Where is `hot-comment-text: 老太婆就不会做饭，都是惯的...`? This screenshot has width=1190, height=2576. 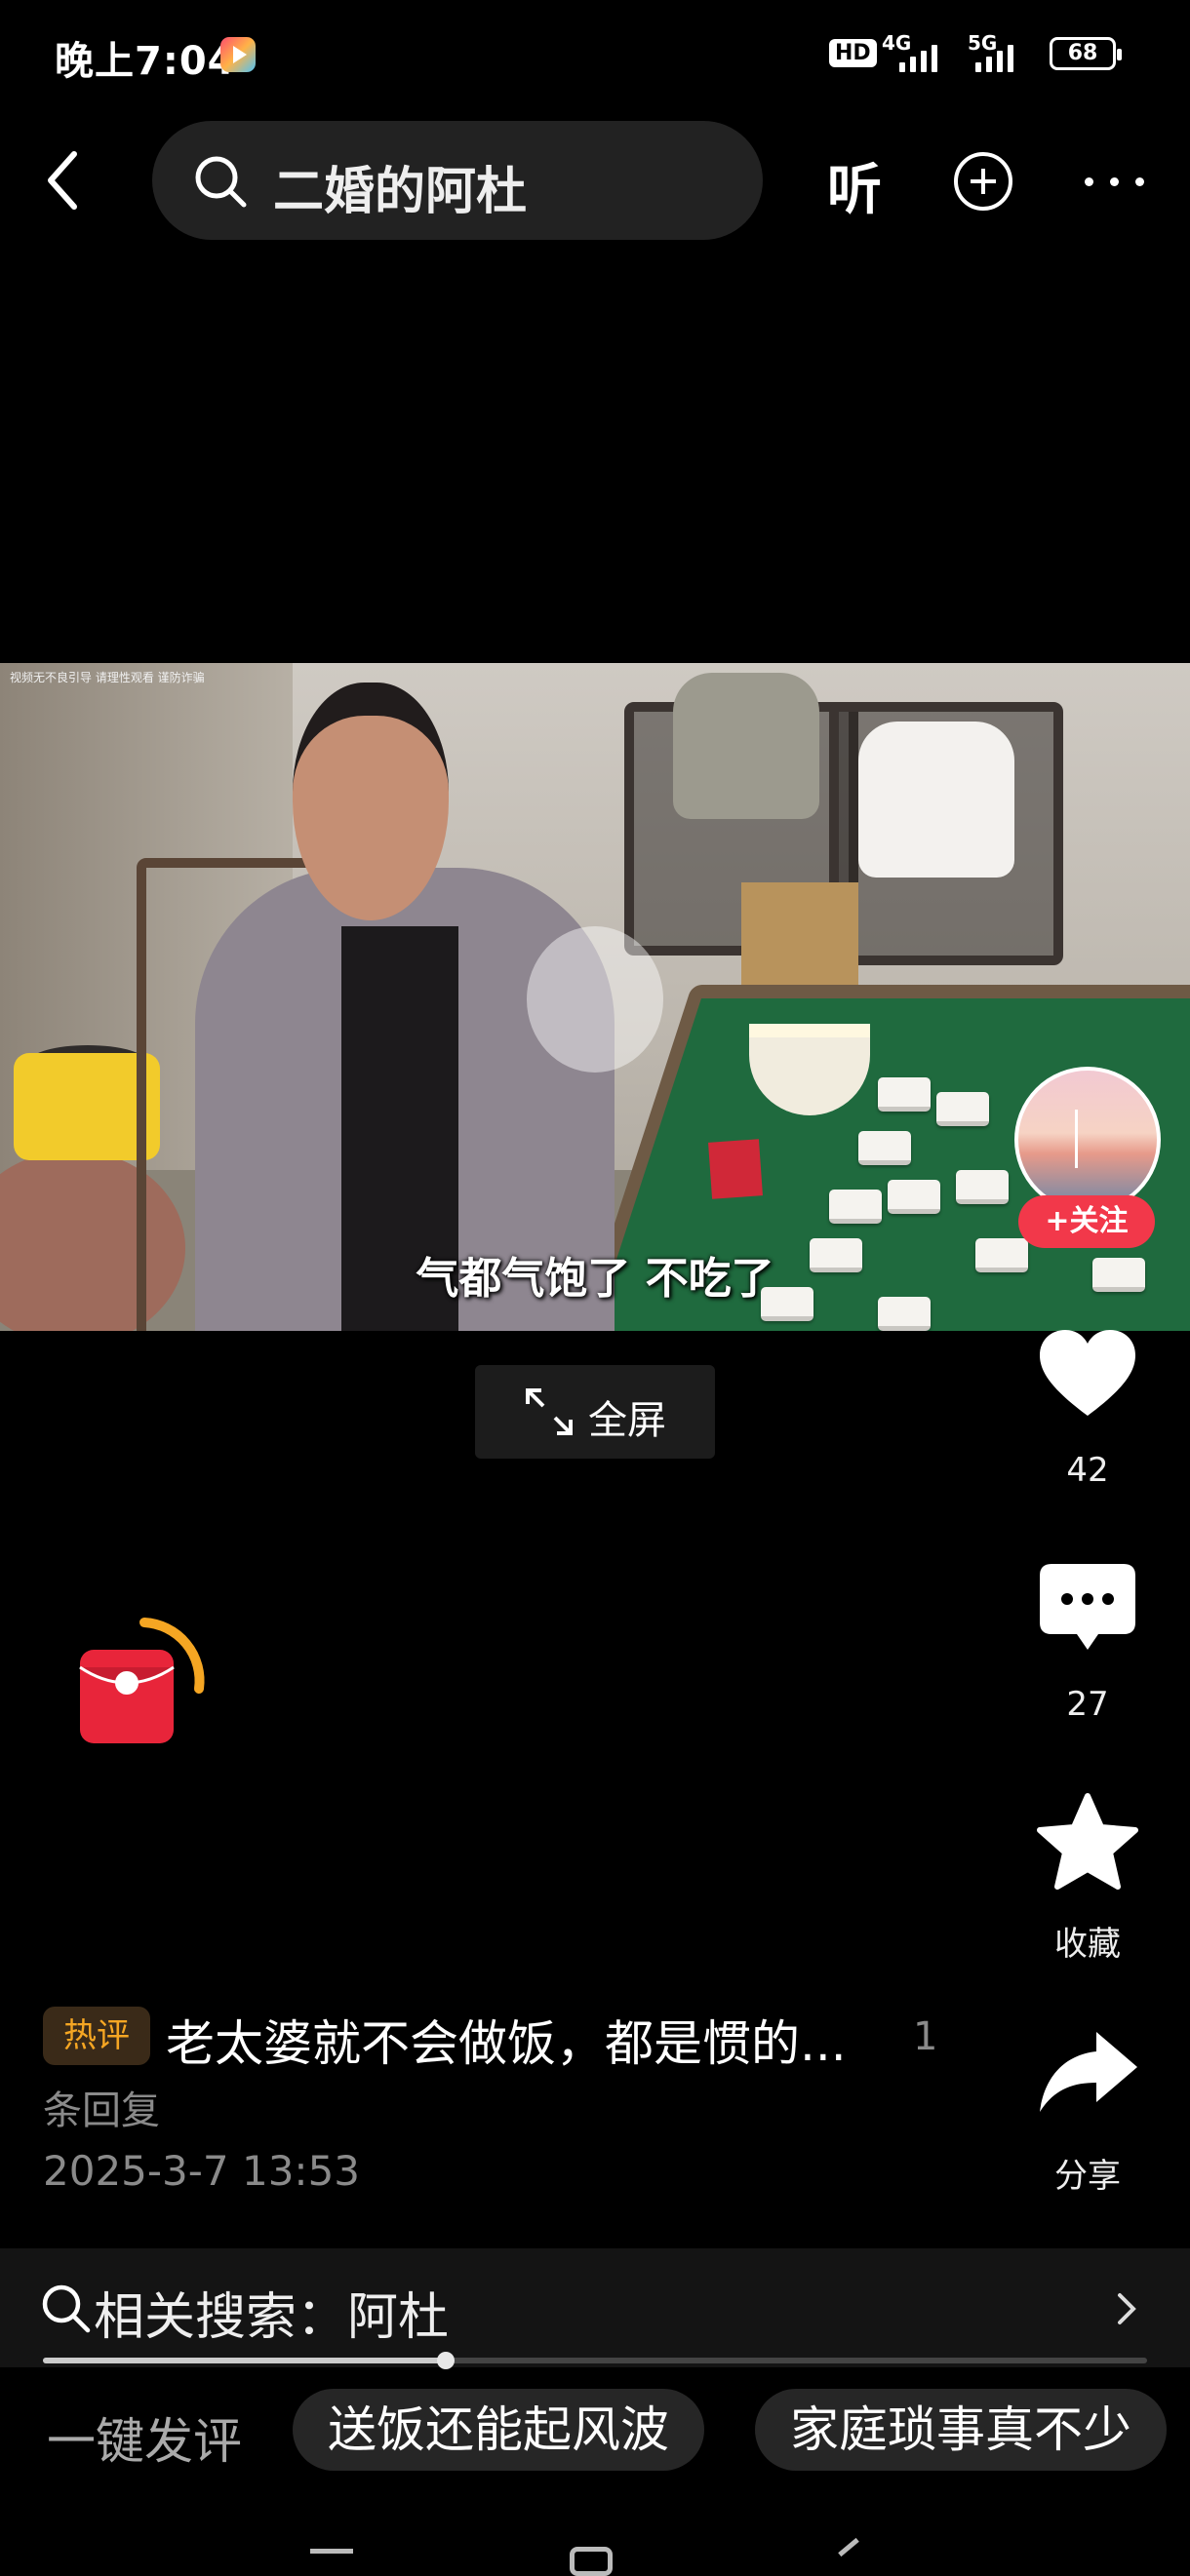 hot-comment-text: 老太婆就不会做饭，都是惯的... is located at coordinates (506, 2040).